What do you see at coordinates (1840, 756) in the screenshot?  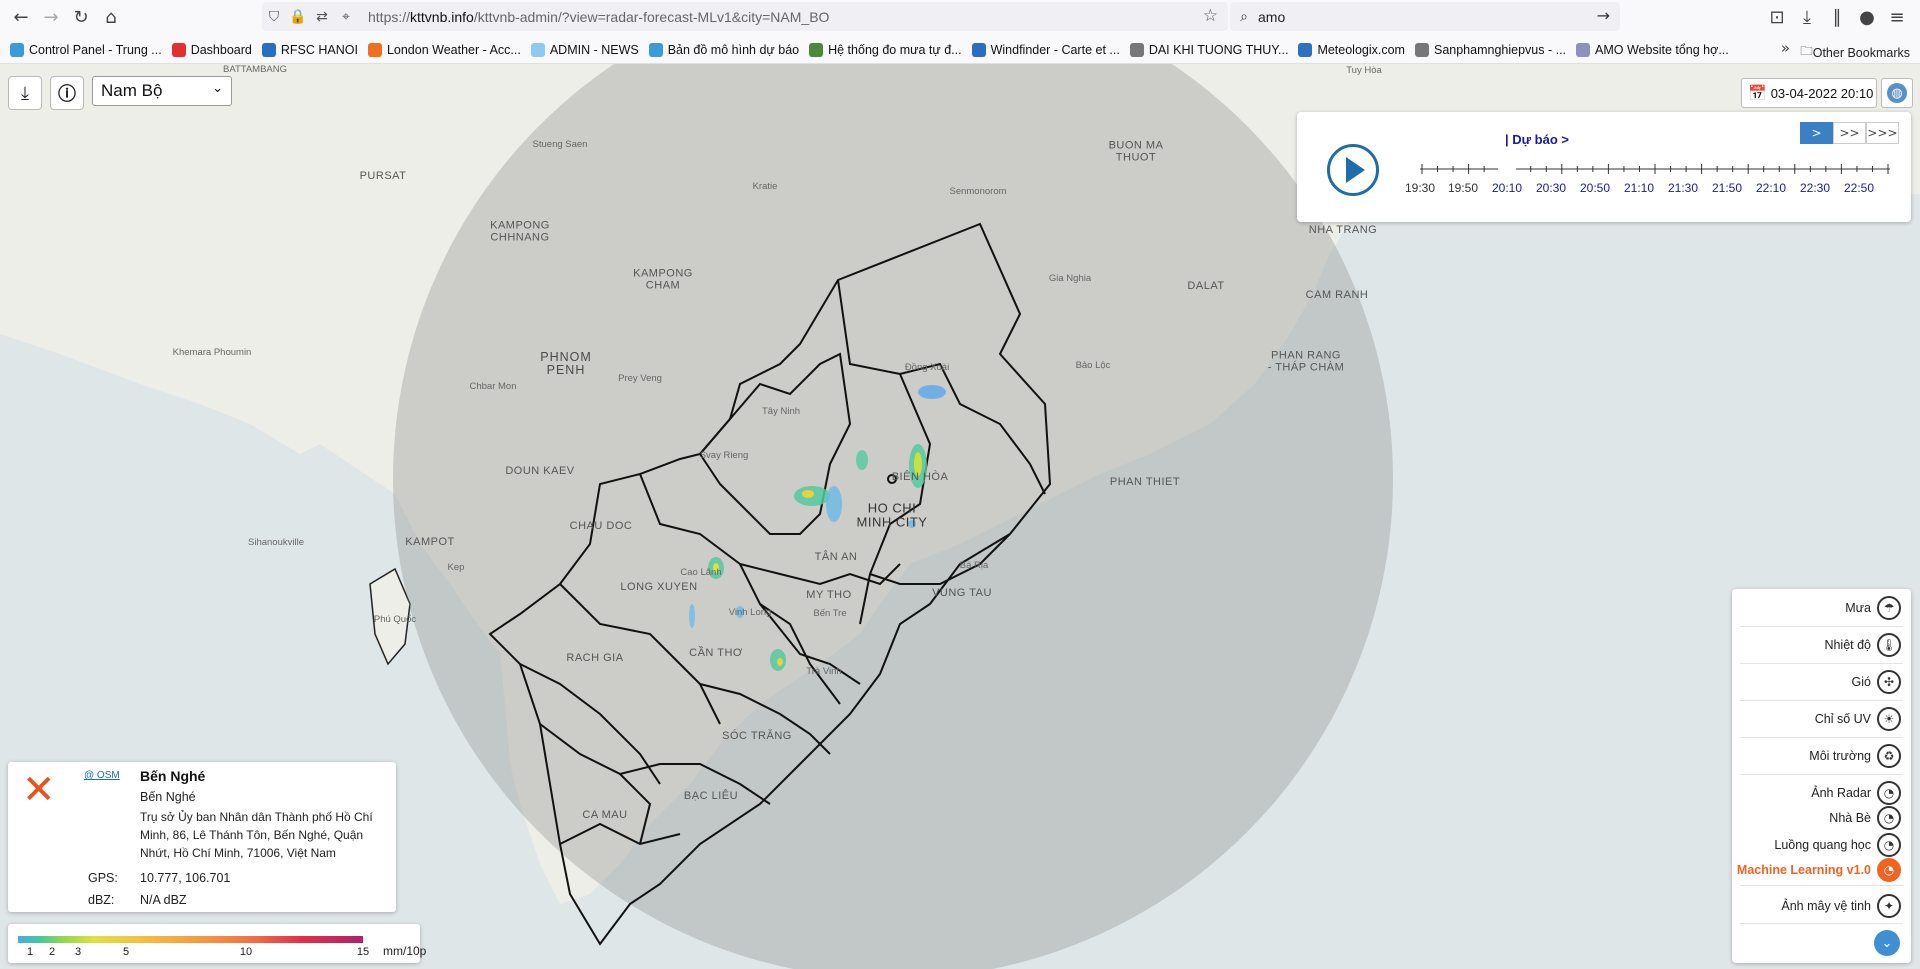 I see `layer-label: Môi trường` at bounding box center [1840, 756].